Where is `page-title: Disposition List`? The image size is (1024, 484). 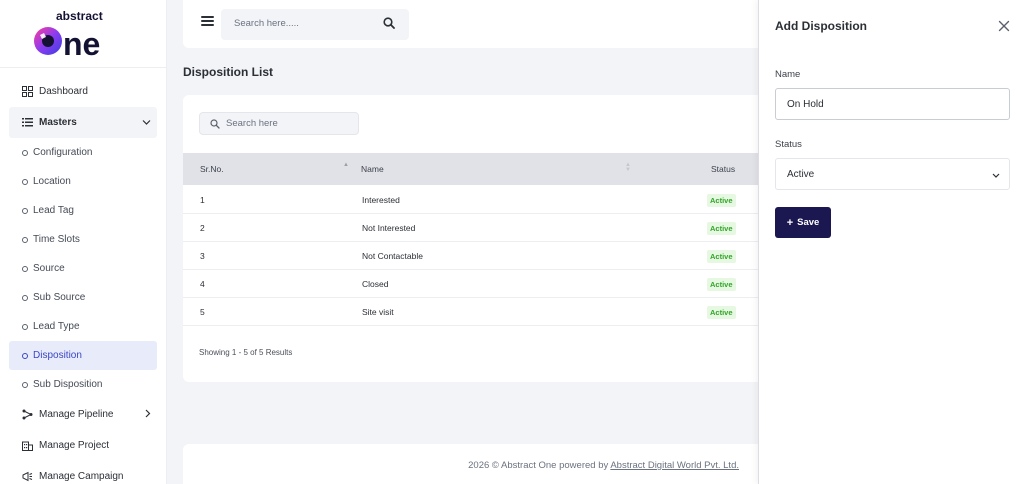 page-title: Disposition List is located at coordinates (228, 72).